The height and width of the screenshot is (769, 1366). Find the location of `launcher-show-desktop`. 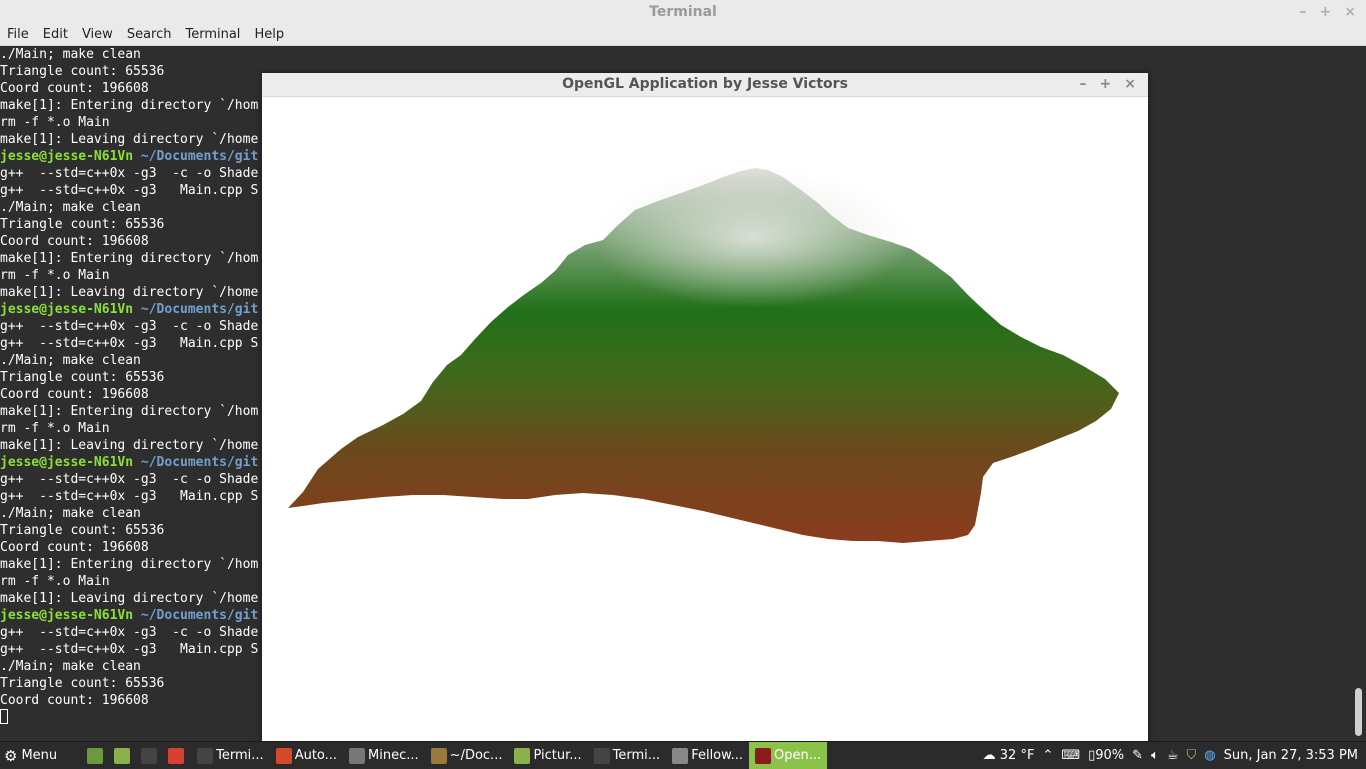

launcher-show-desktop is located at coordinates (96, 755).